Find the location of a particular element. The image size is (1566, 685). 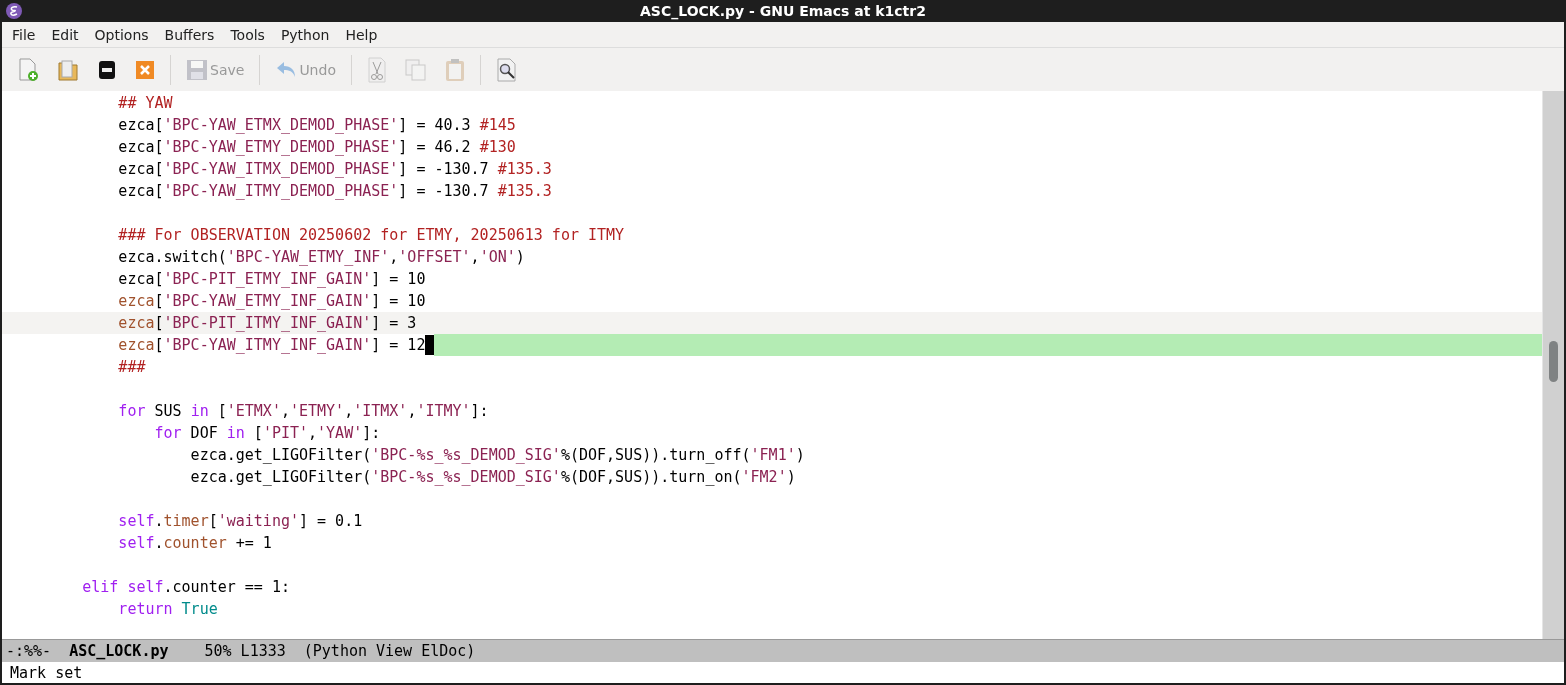

new-file-icon is located at coordinates (28, 69).